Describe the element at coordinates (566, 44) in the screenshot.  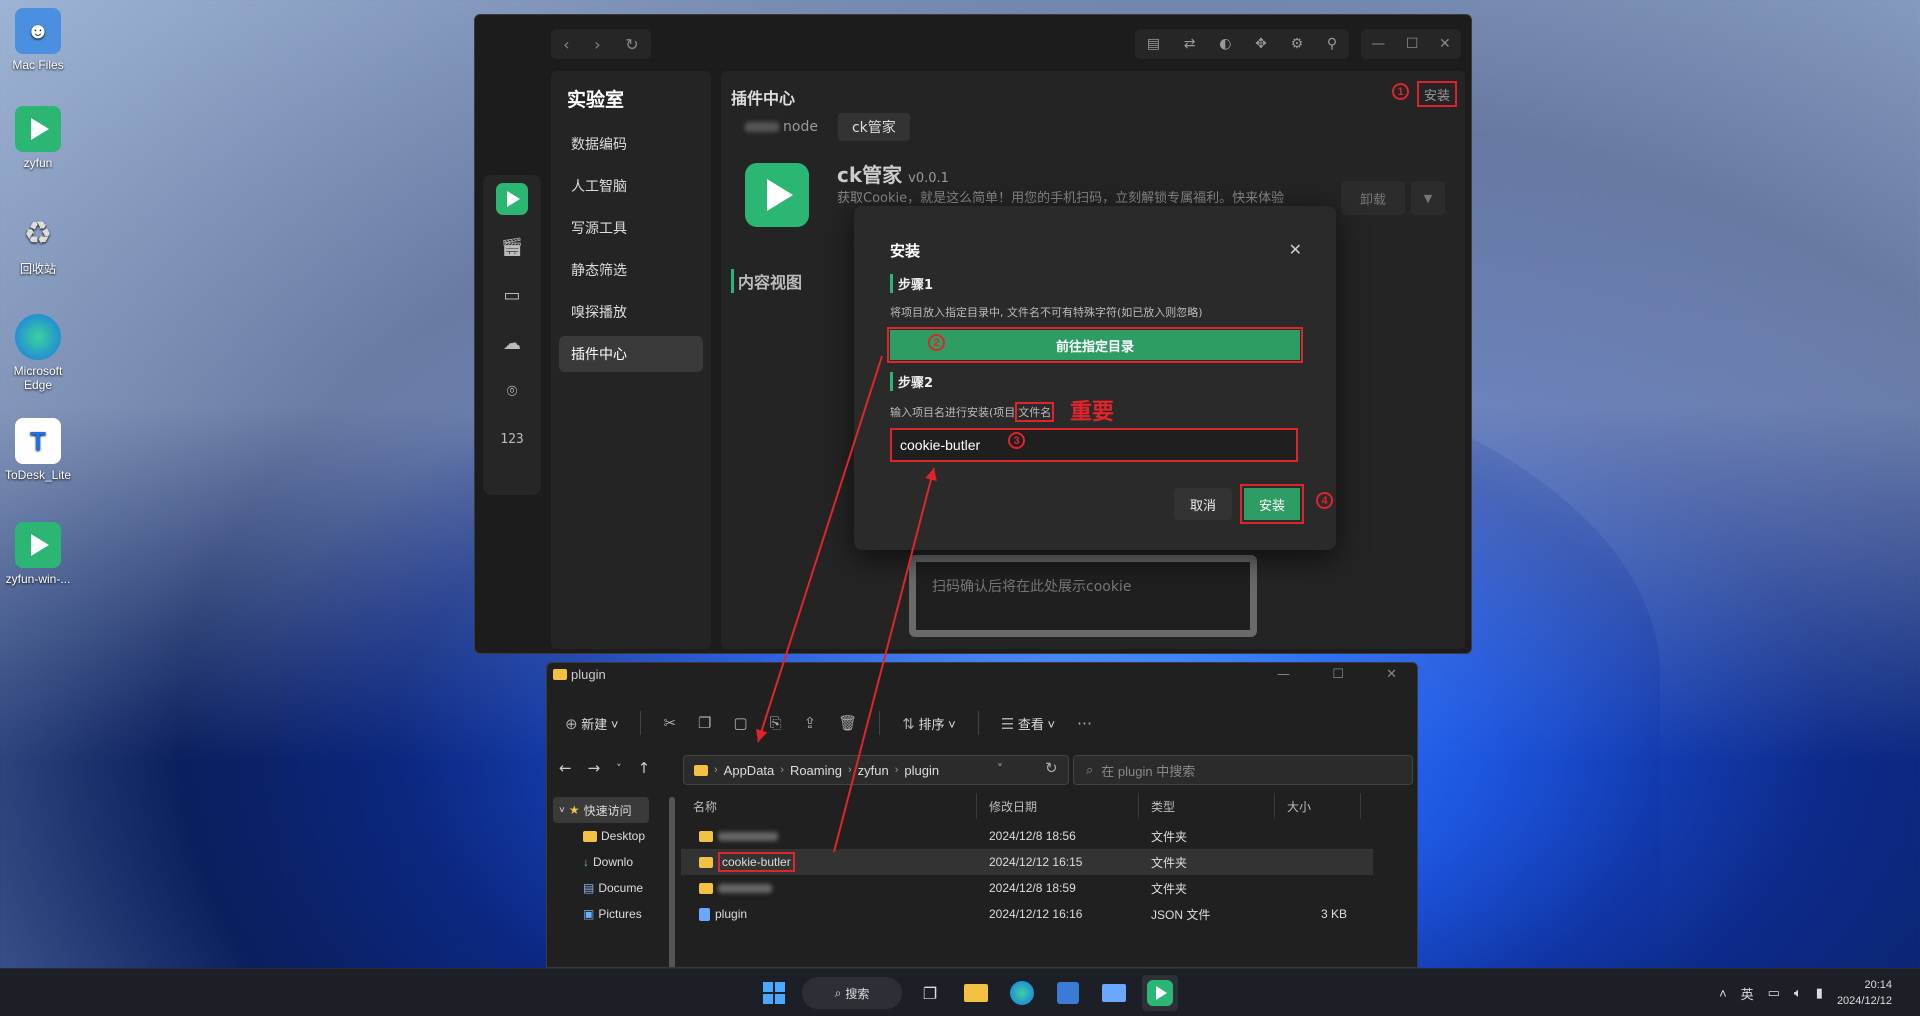
I see `back-icon: ‹` at that location.